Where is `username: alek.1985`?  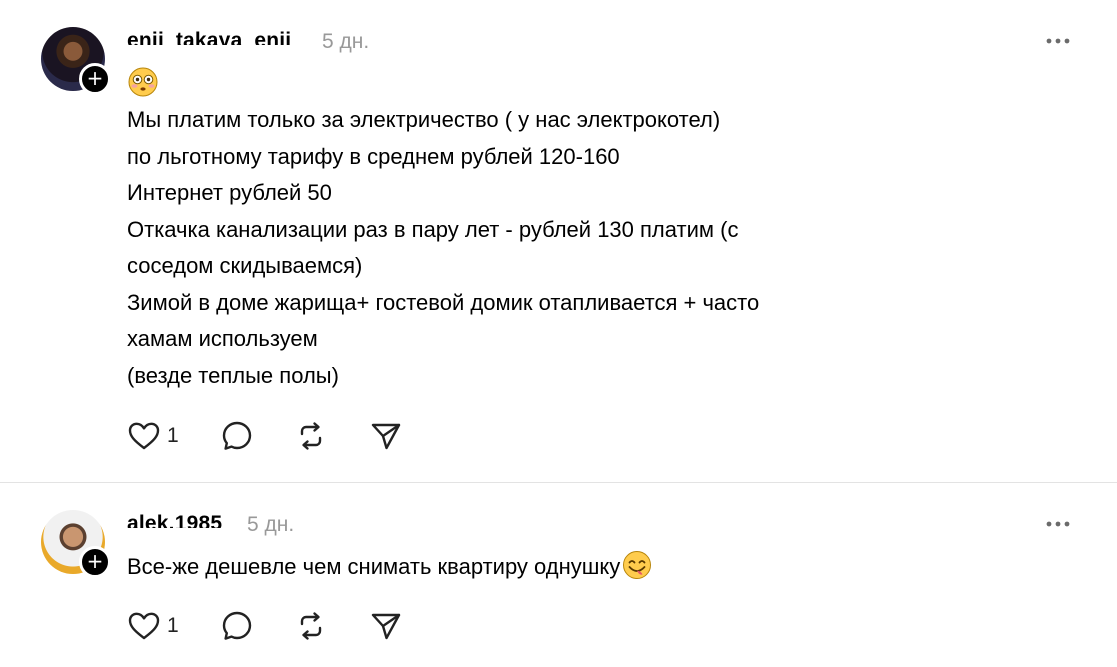
username: alek.1985 is located at coordinates (174, 519).